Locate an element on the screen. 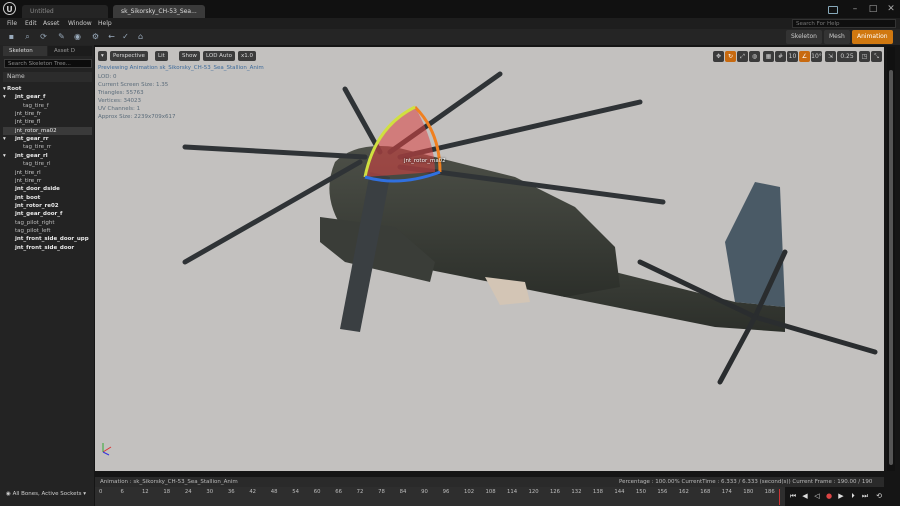 This screenshot has height=506, width=900. record-button-icon: ● is located at coordinates (829, 496).